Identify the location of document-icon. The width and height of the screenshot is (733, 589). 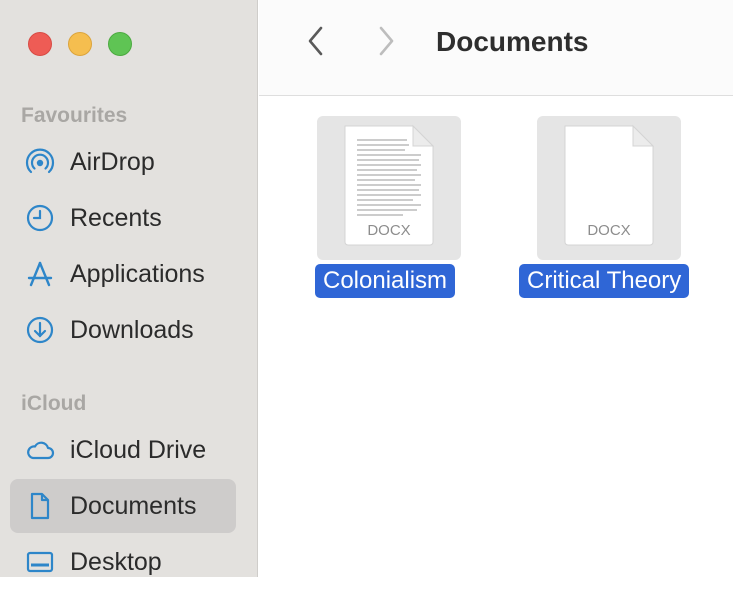
(40, 506).